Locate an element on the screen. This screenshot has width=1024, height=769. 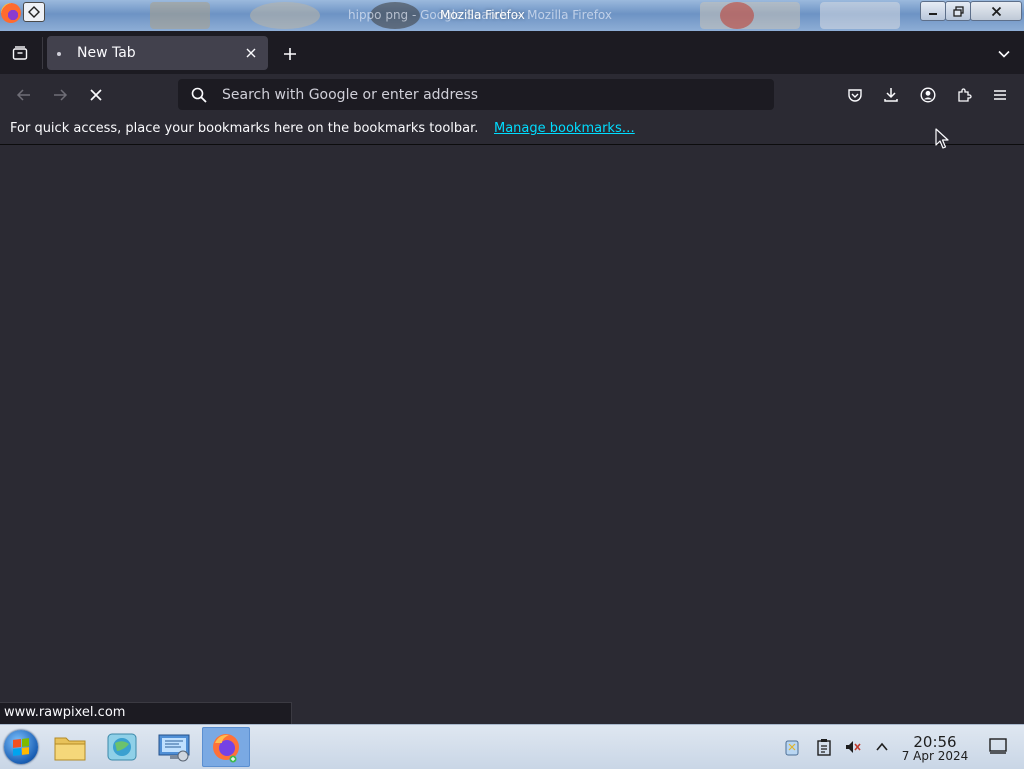
mouse-cursor-icon is located at coordinates (942, 138).